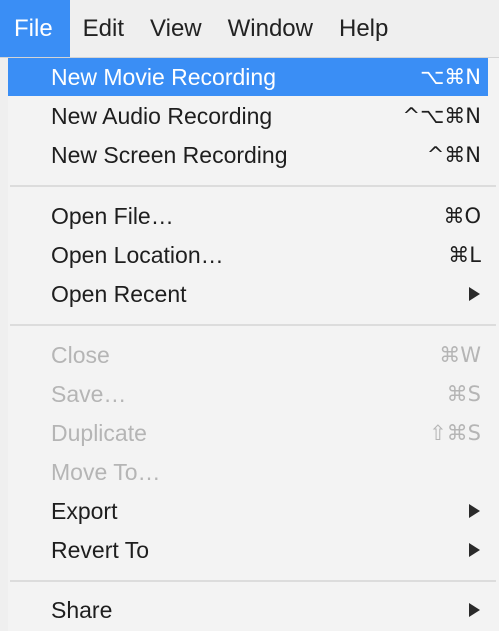 The height and width of the screenshot is (631, 499). I want to click on menu-item-label: Revert To, so click(100, 549).